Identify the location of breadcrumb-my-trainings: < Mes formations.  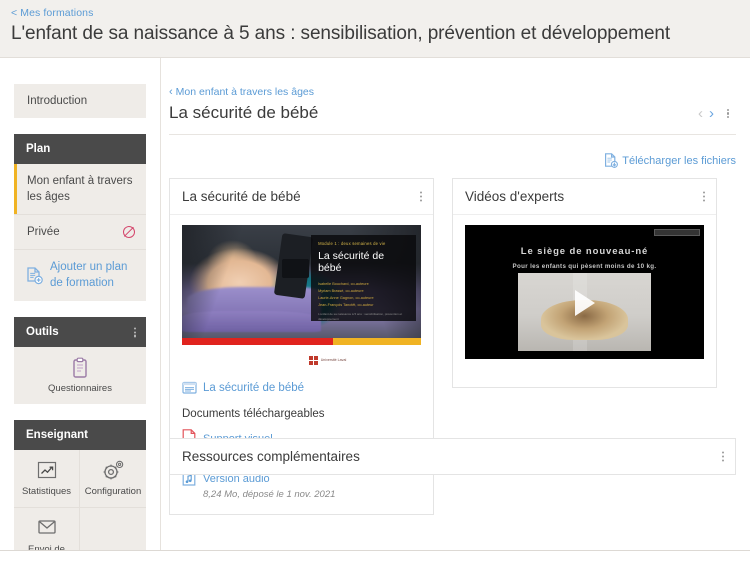
(52, 13).